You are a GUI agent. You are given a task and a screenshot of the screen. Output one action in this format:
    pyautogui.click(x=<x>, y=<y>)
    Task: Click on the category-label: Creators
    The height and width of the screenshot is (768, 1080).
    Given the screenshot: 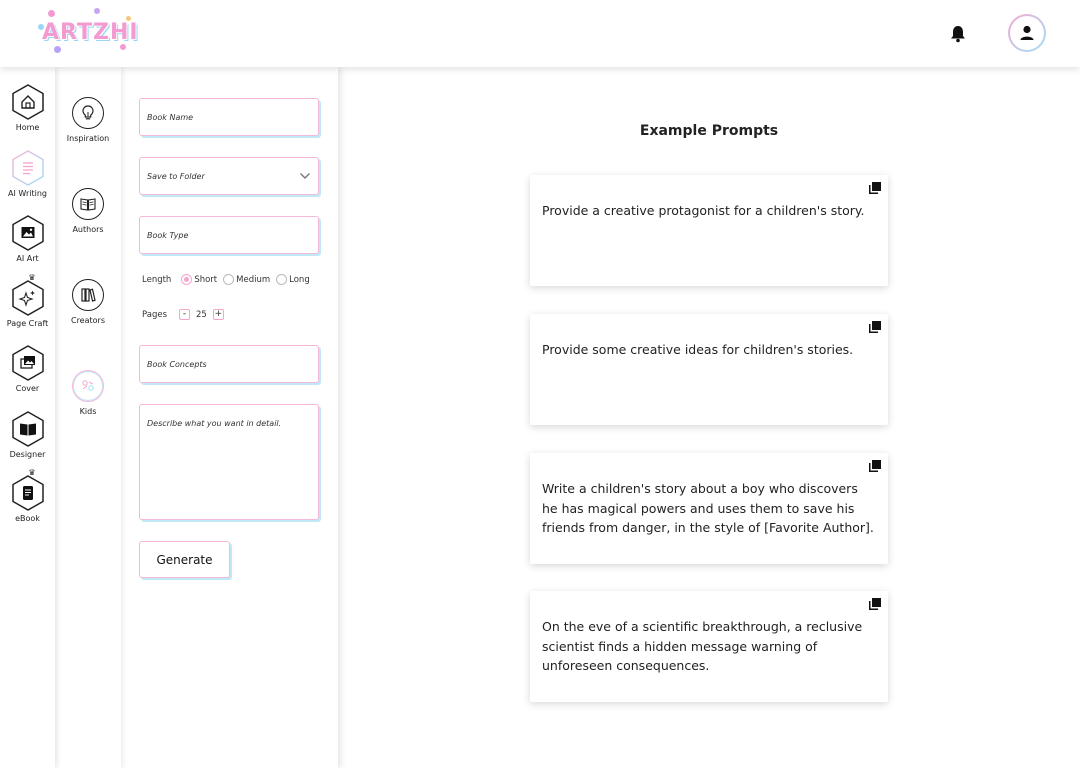 What is the action you would take?
    pyautogui.click(x=87, y=320)
    